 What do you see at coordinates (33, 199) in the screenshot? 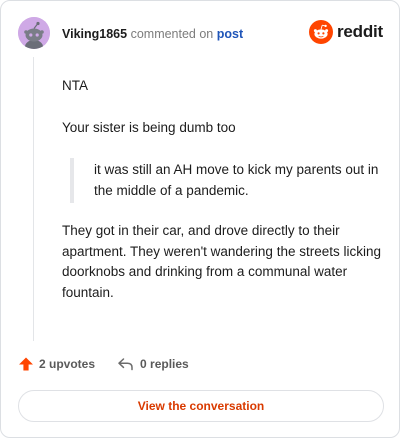
I see `thread-line` at bounding box center [33, 199].